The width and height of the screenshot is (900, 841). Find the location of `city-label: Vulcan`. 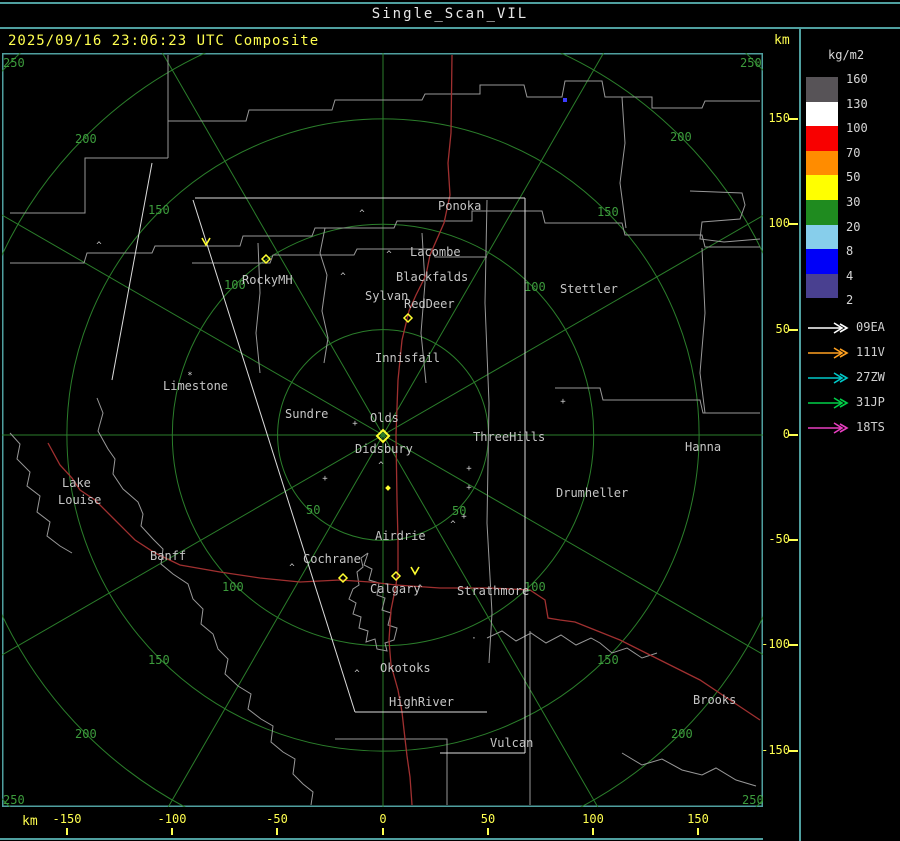

city-label: Vulcan is located at coordinates (511, 743).